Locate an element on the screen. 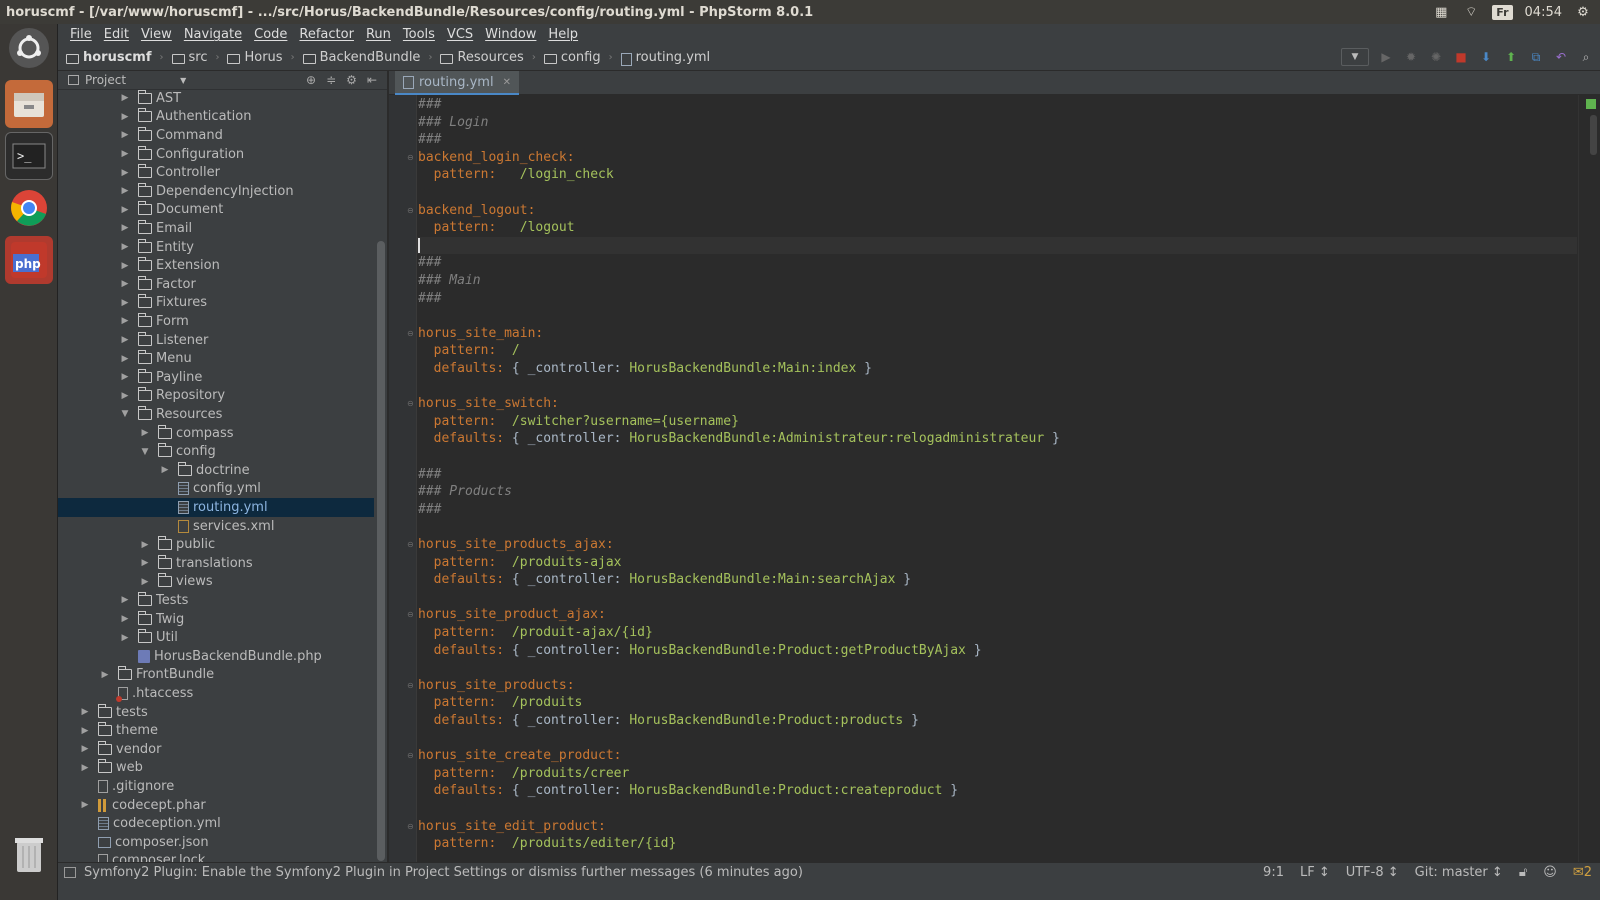  collapse-all-icon: ≑ is located at coordinates (331, 80).